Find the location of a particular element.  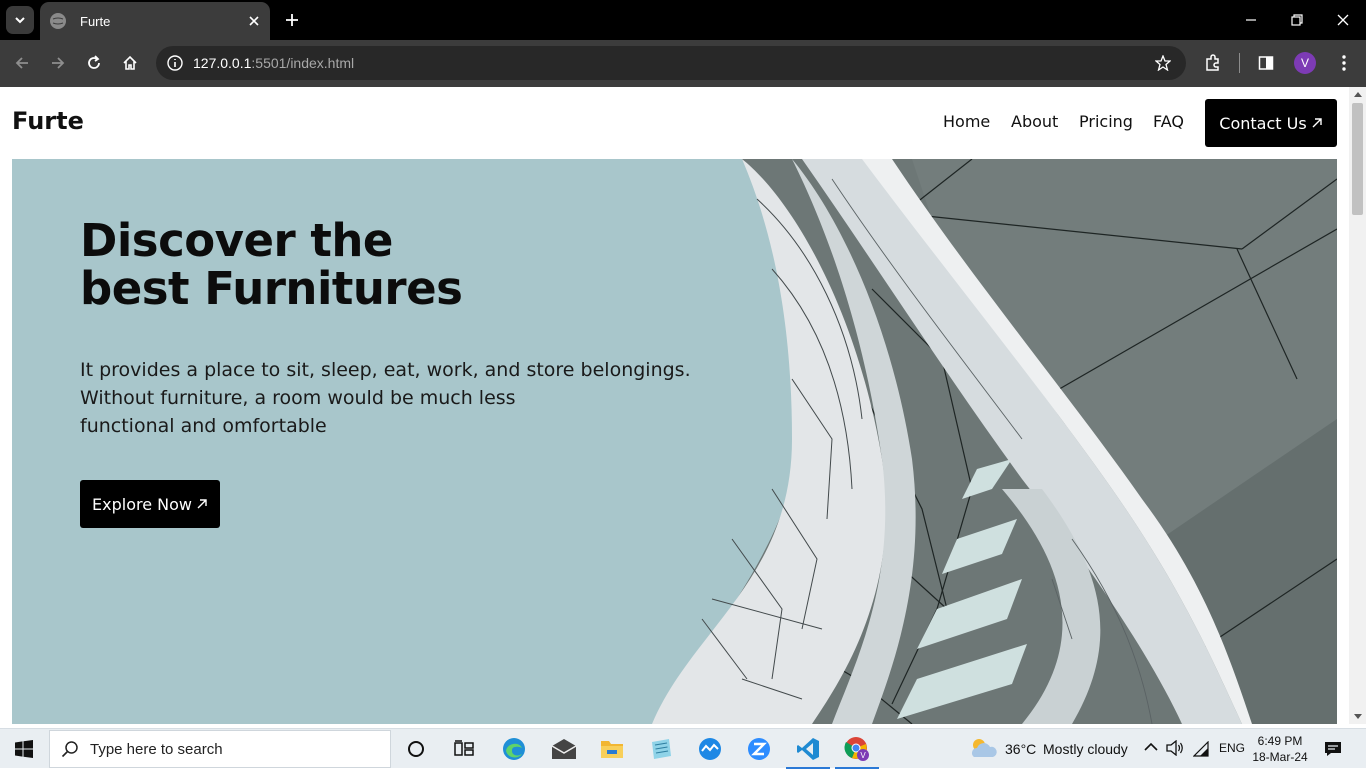

mail-app is located at coordinates (564, 749).